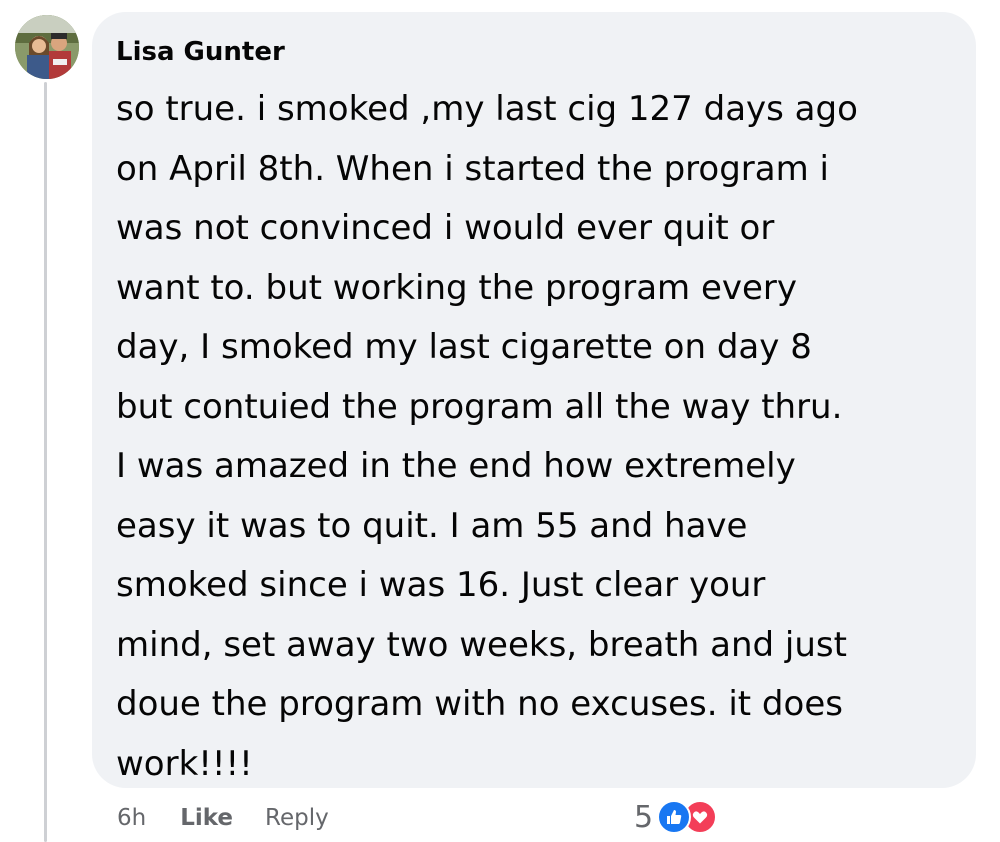 Image resolution: width=1000 pixels, height=842 pixels. I want to click on comment-line: want to. but working the program every, so click(457, 287).